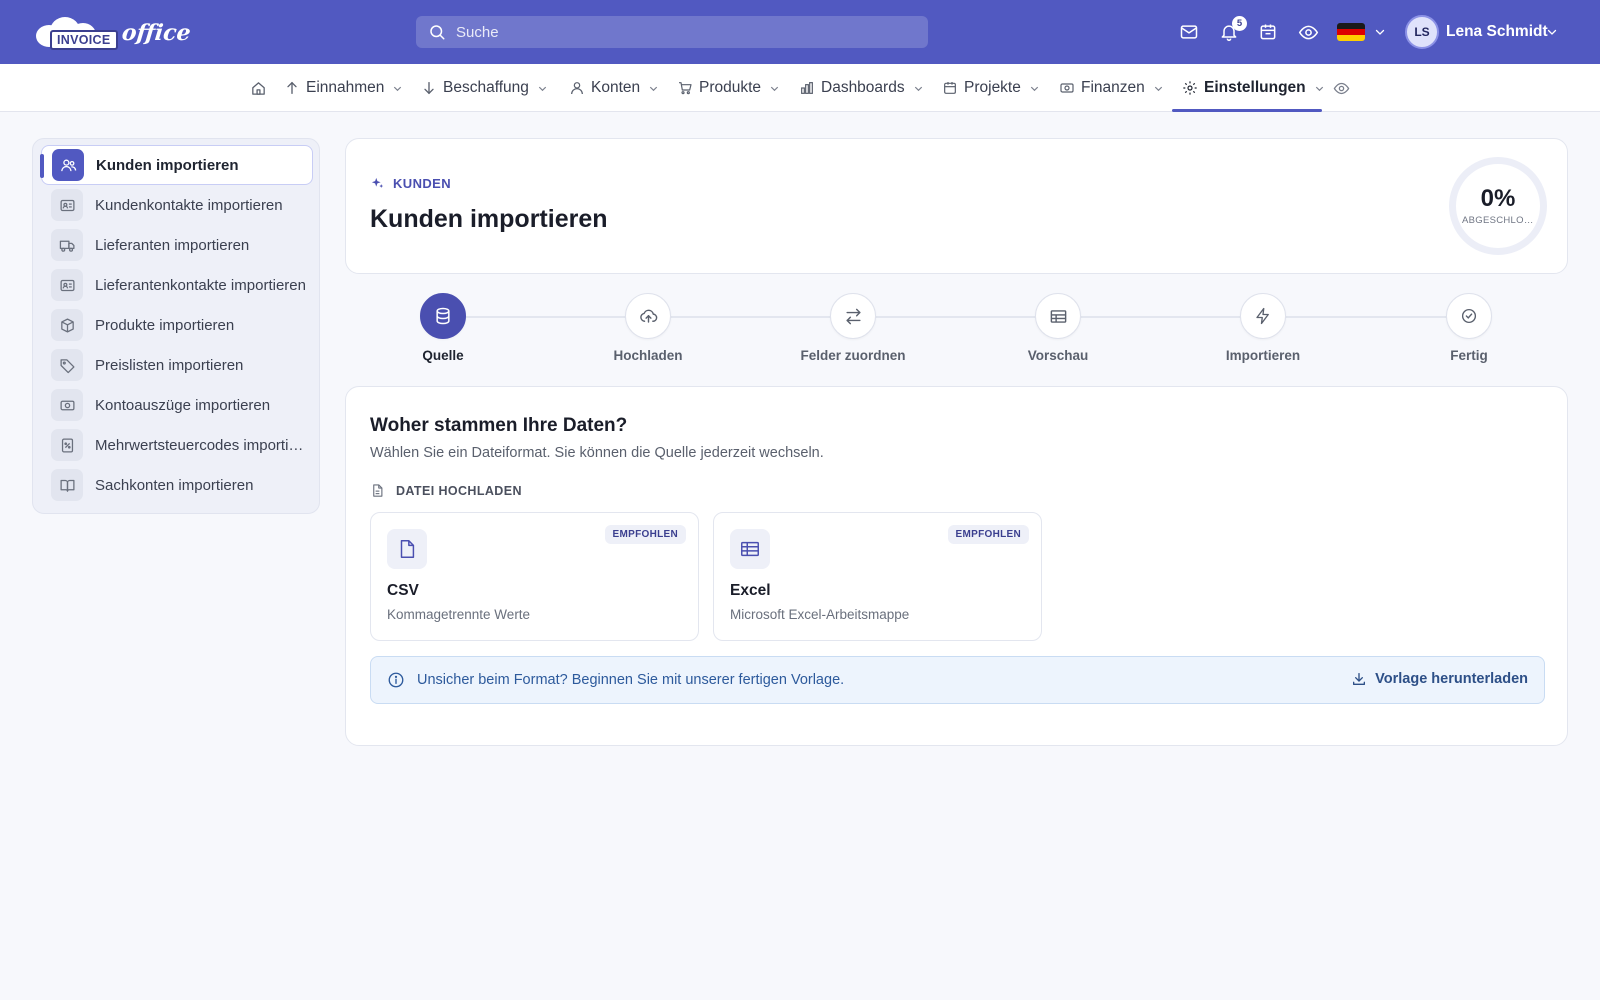 The width and height of the screenshot is (1600, 1000). Describe the element at coordinates (67, 405) in the screenshot. I see `banknote-icon` at that location.